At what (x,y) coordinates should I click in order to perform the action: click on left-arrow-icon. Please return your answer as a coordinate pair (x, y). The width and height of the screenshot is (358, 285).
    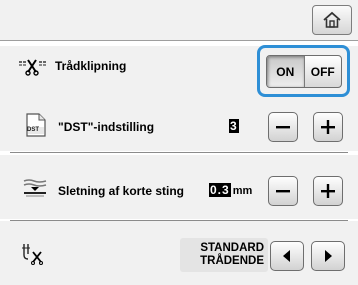
    Looking at the image, I should click on (286, 256).